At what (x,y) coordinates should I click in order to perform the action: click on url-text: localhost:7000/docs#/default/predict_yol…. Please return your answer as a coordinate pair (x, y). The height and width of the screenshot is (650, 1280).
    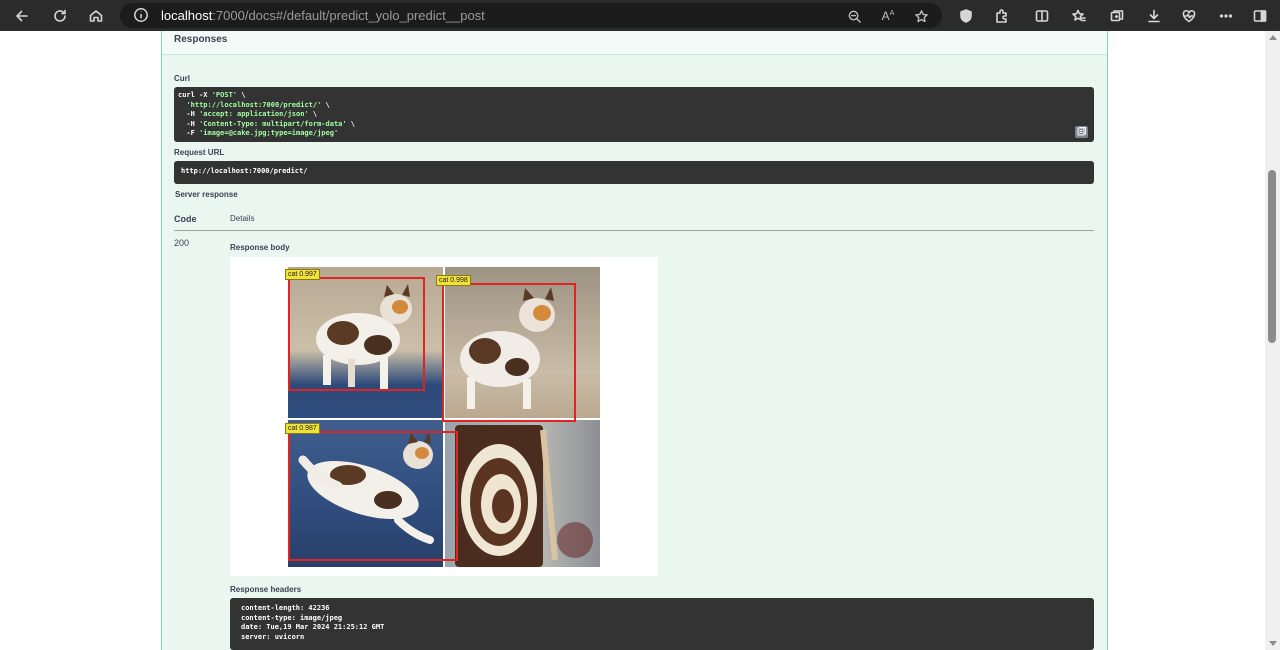
    Looking at the image, I should click on (323, 15).